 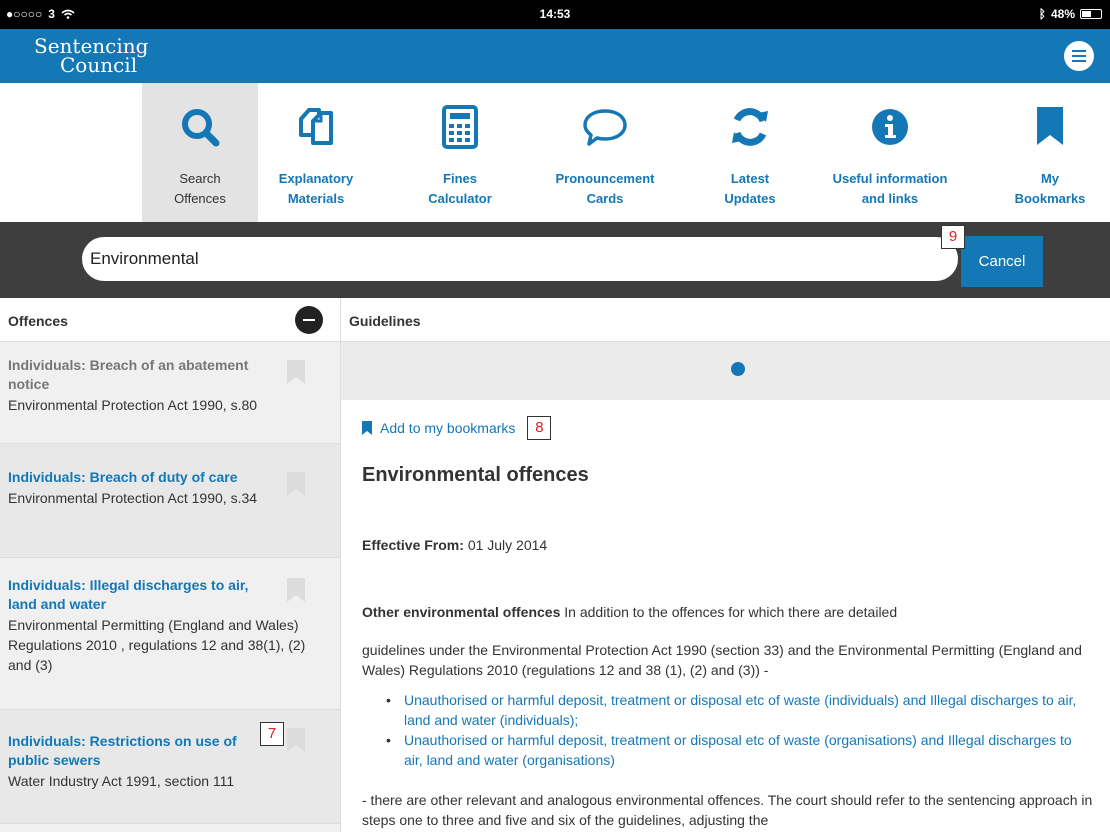 I want to click on battery-percent: 48%, so click(x=1062, y=14).